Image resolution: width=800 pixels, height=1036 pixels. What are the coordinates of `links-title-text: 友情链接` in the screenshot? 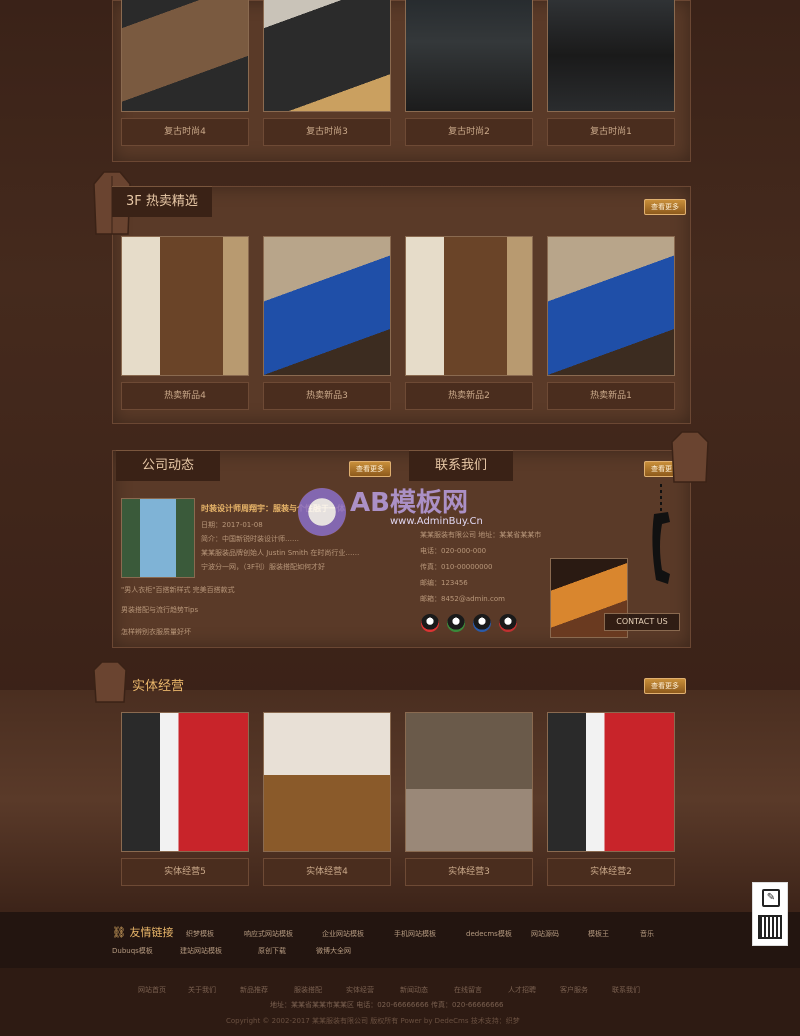 It's located at (151, 932).